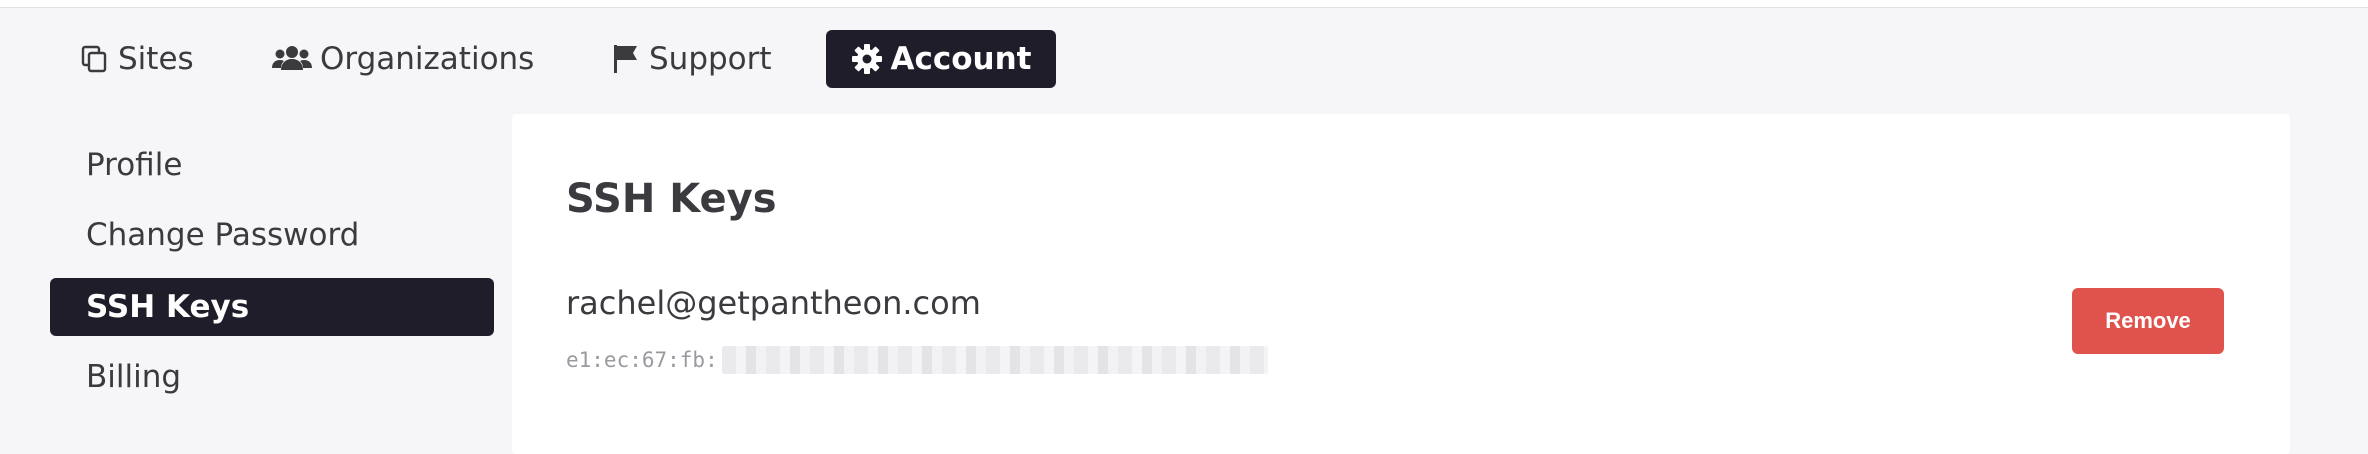 This screenshot has width=2368, height=454. I want to click on copy-icon, so click(95, 59).